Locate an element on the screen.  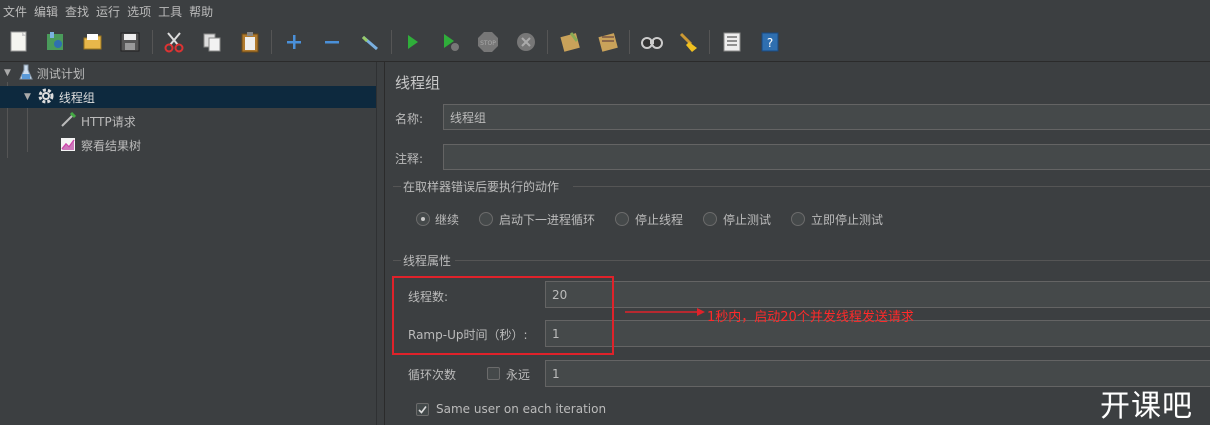
name-field: 线程组 is located at coordinates (826, 117).